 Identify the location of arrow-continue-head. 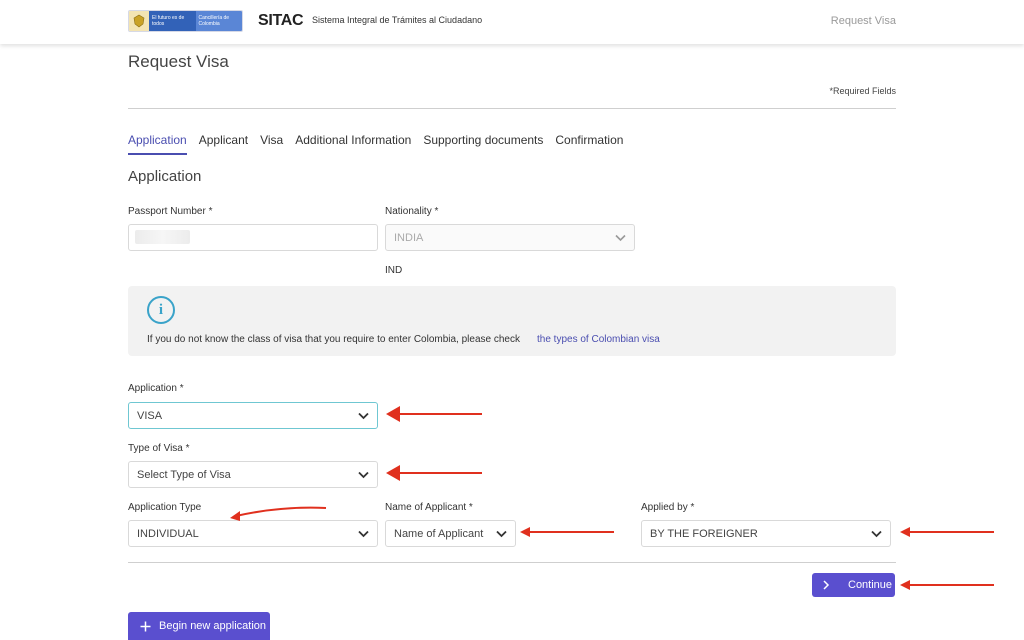
(905, 585).